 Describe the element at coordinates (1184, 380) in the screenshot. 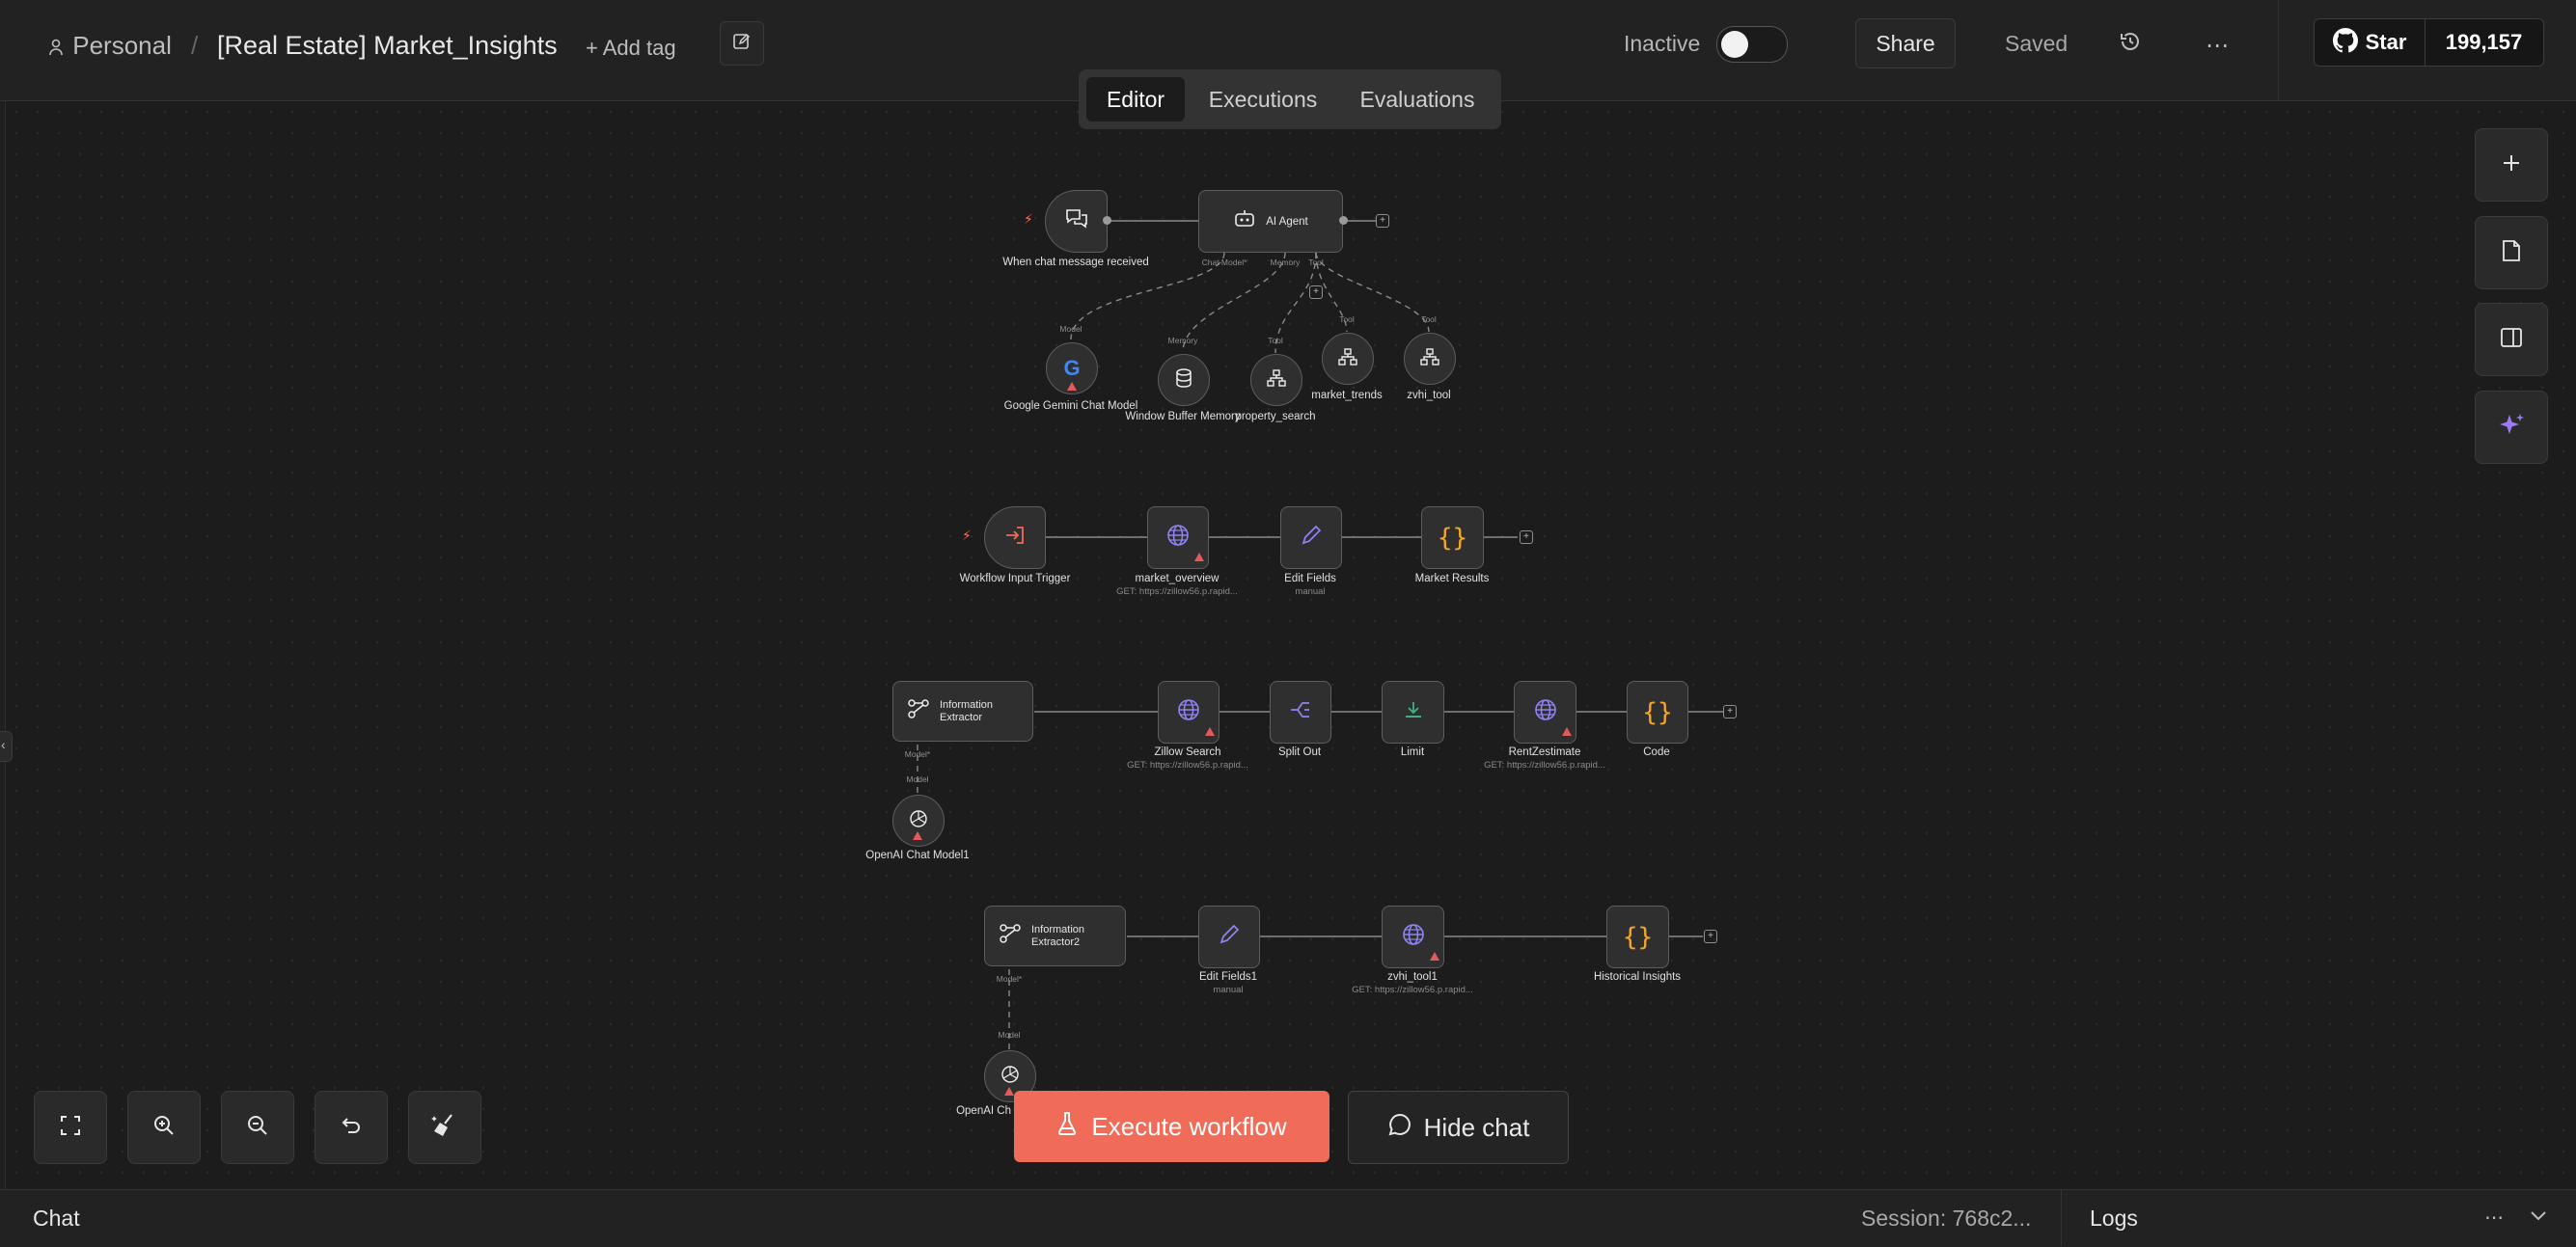

I see `node-window-buffer-memory` at that location.